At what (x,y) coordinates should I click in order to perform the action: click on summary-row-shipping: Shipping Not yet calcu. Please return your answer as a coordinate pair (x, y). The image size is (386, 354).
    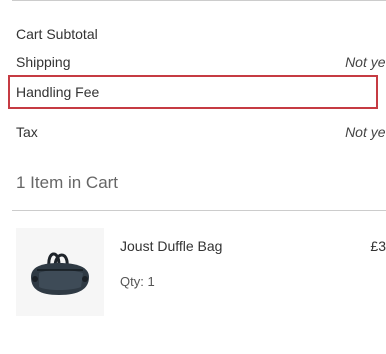
    Looking at the image, I should click on (199, 62).